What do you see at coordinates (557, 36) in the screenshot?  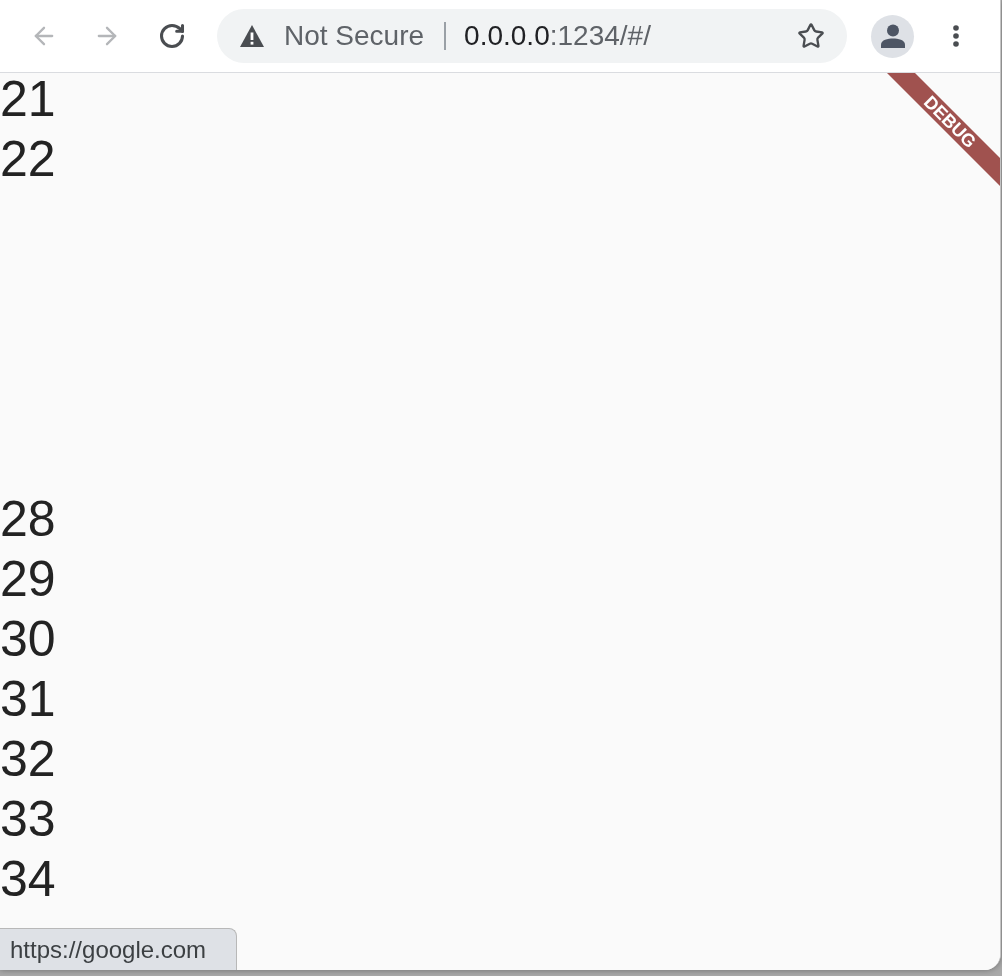 I see `url-field: 0.0.0.0:1234/#/` at bounding box center [557, 36].